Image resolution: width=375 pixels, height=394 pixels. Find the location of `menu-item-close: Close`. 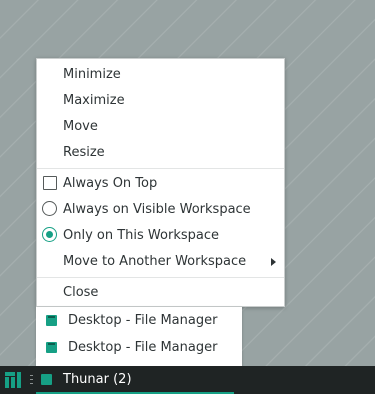

menu-item-close: Close is located at coordinates (160, 293).